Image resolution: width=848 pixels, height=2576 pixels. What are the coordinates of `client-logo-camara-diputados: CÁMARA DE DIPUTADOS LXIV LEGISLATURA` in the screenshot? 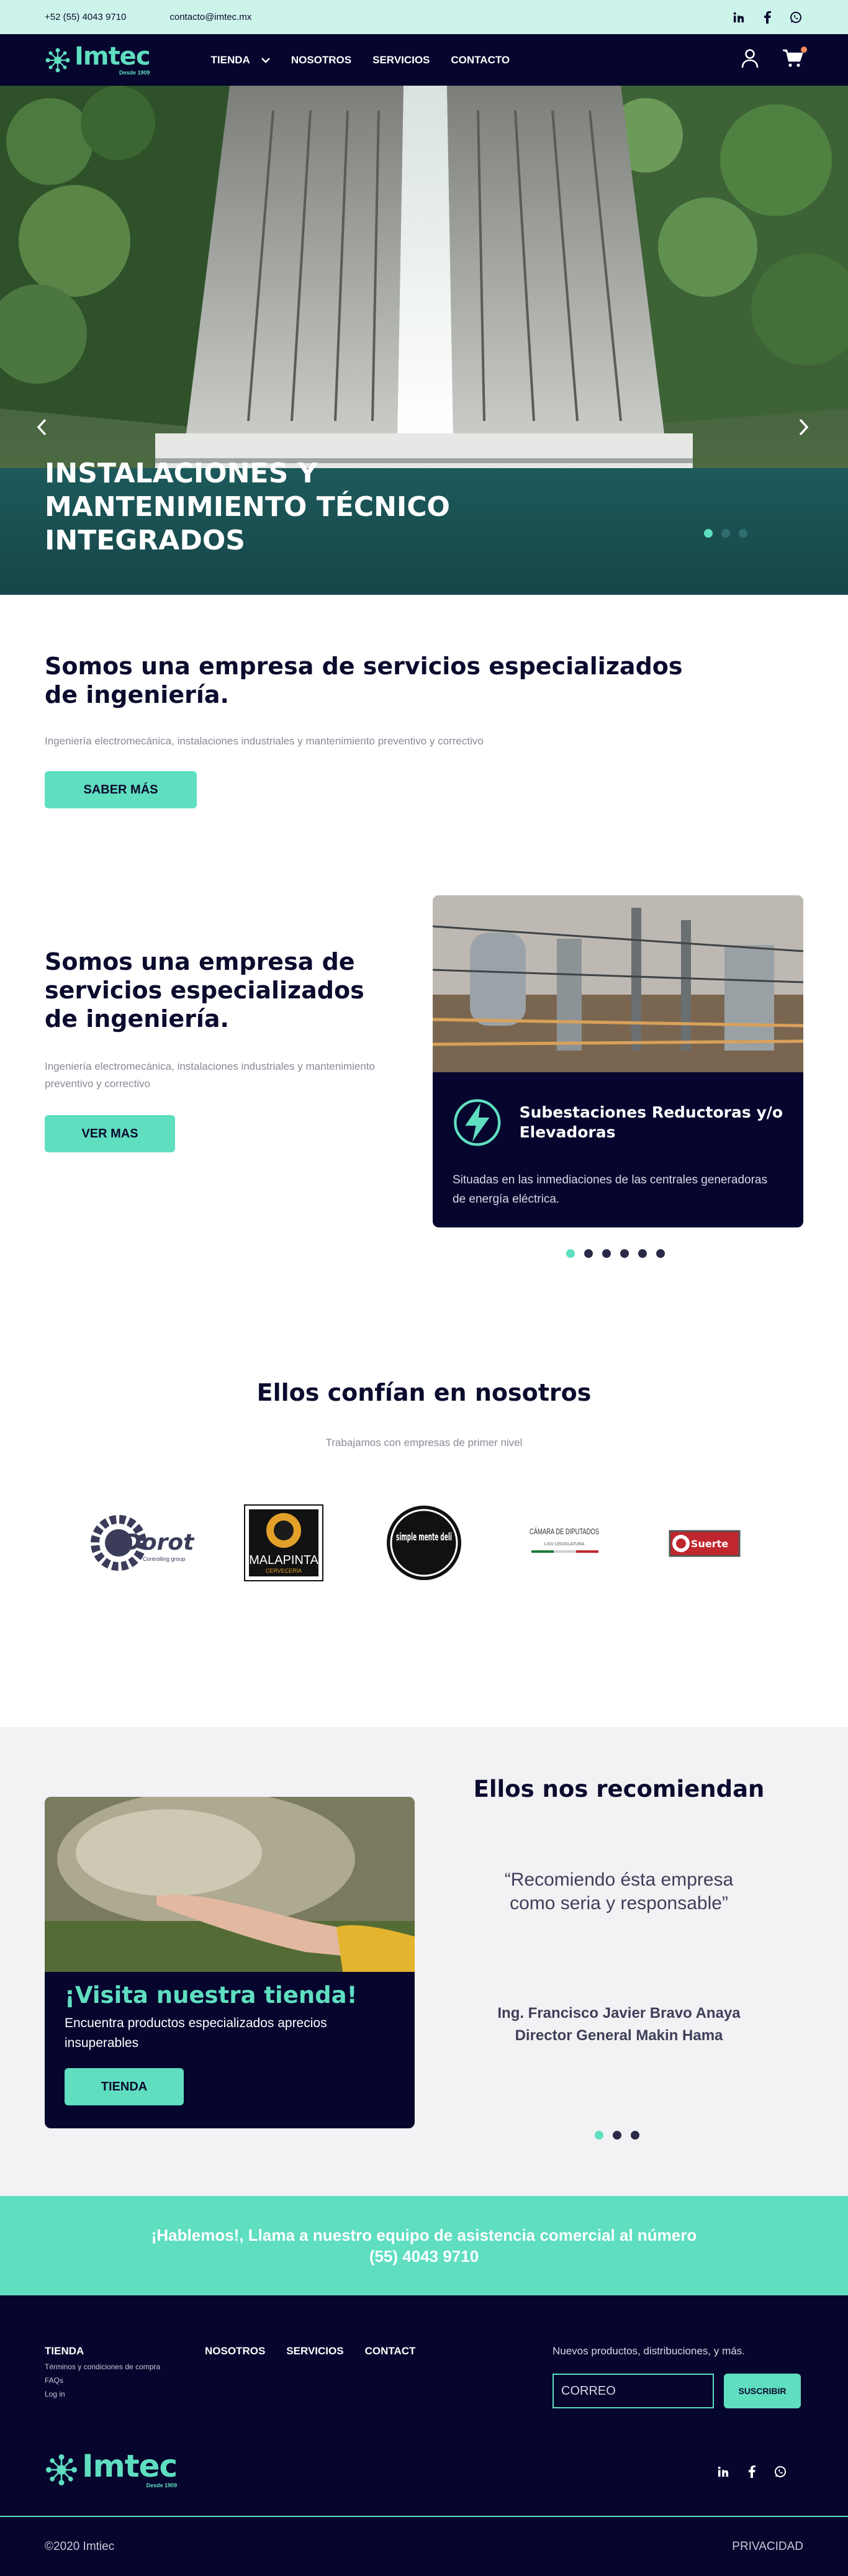 It's located at (565, 1543).